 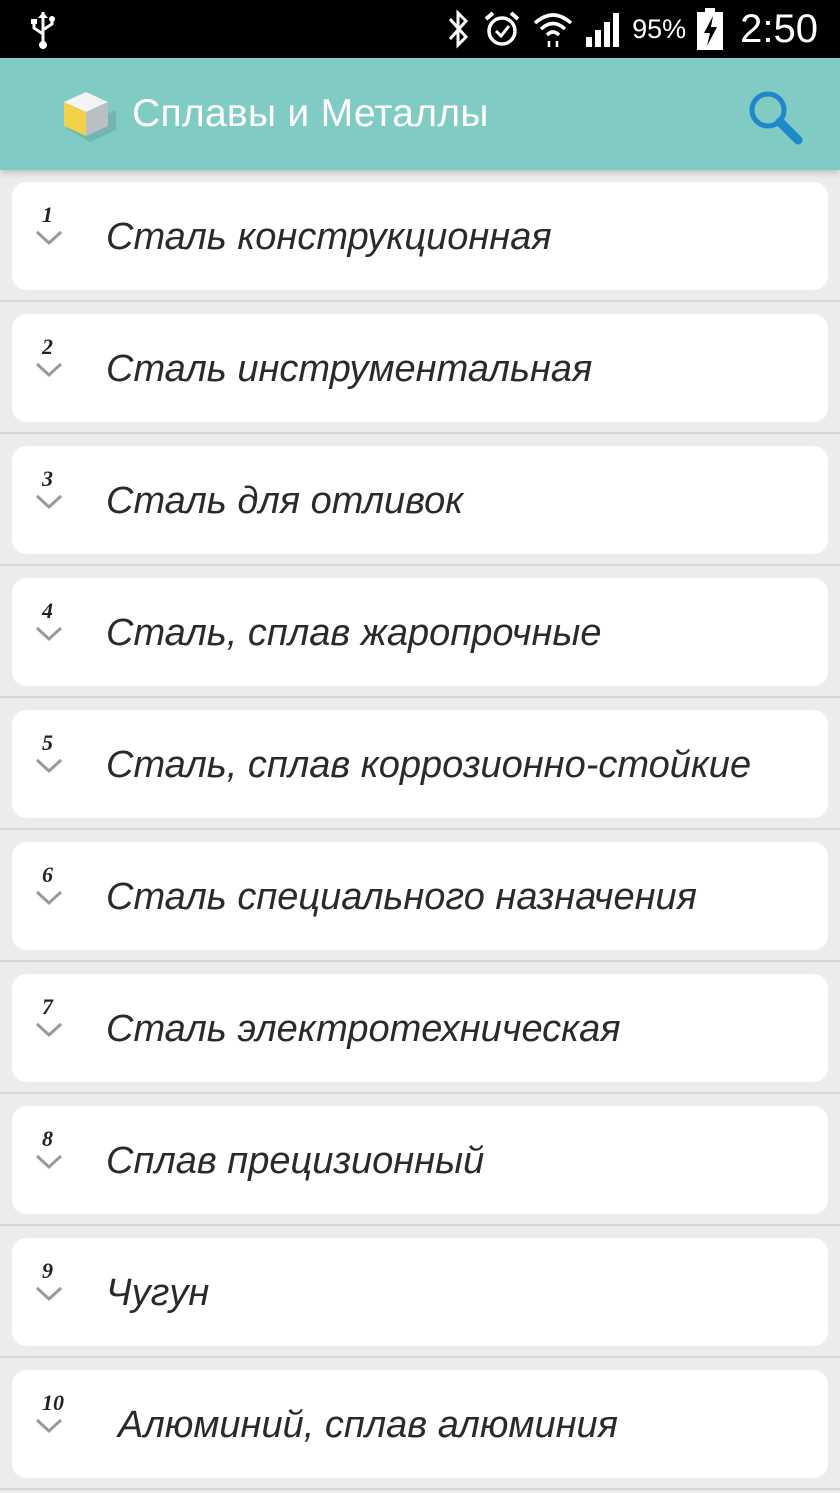 What do you see at coordinates (603, 30) in the screenshot?
I see `signal-icon` at bounding box center [603, 30].